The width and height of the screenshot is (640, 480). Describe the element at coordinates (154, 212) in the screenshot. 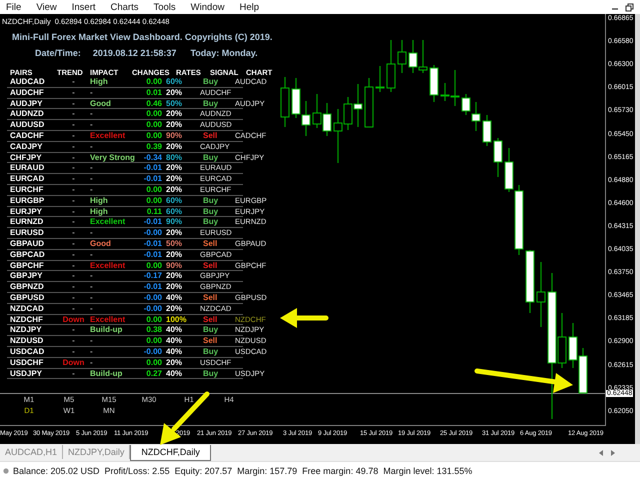

I see `change-cell-text: 0.11` at that location.